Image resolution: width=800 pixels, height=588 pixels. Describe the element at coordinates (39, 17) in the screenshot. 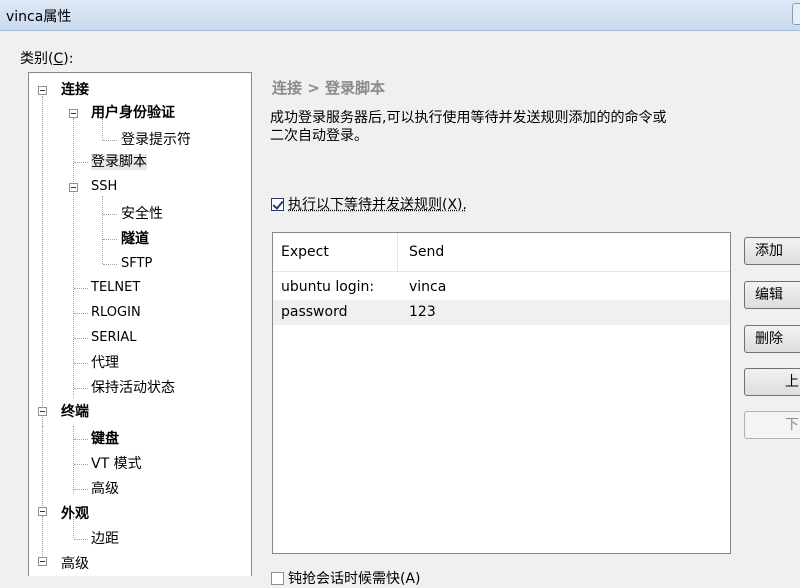

I see `window-title: vinca属性` at that location.